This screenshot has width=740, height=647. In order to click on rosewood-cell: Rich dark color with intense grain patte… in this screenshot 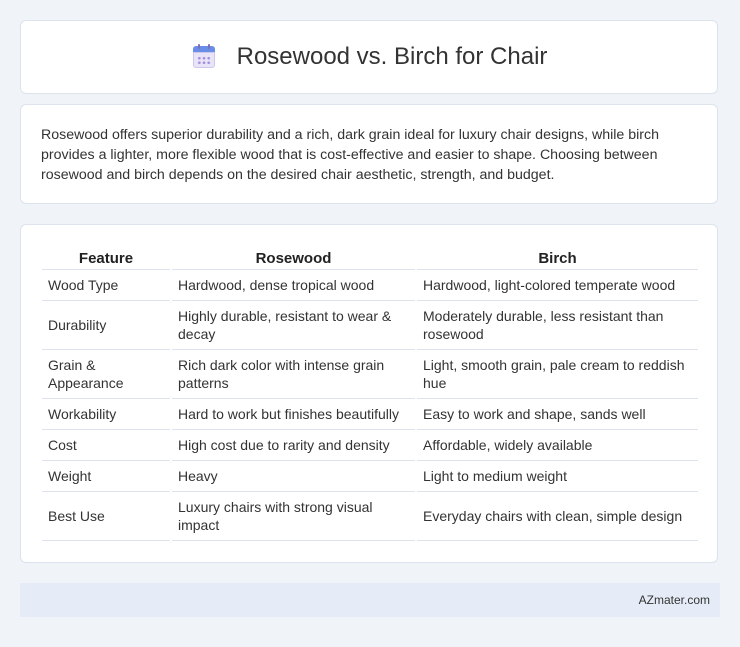, I will do `click(293, 374)`.